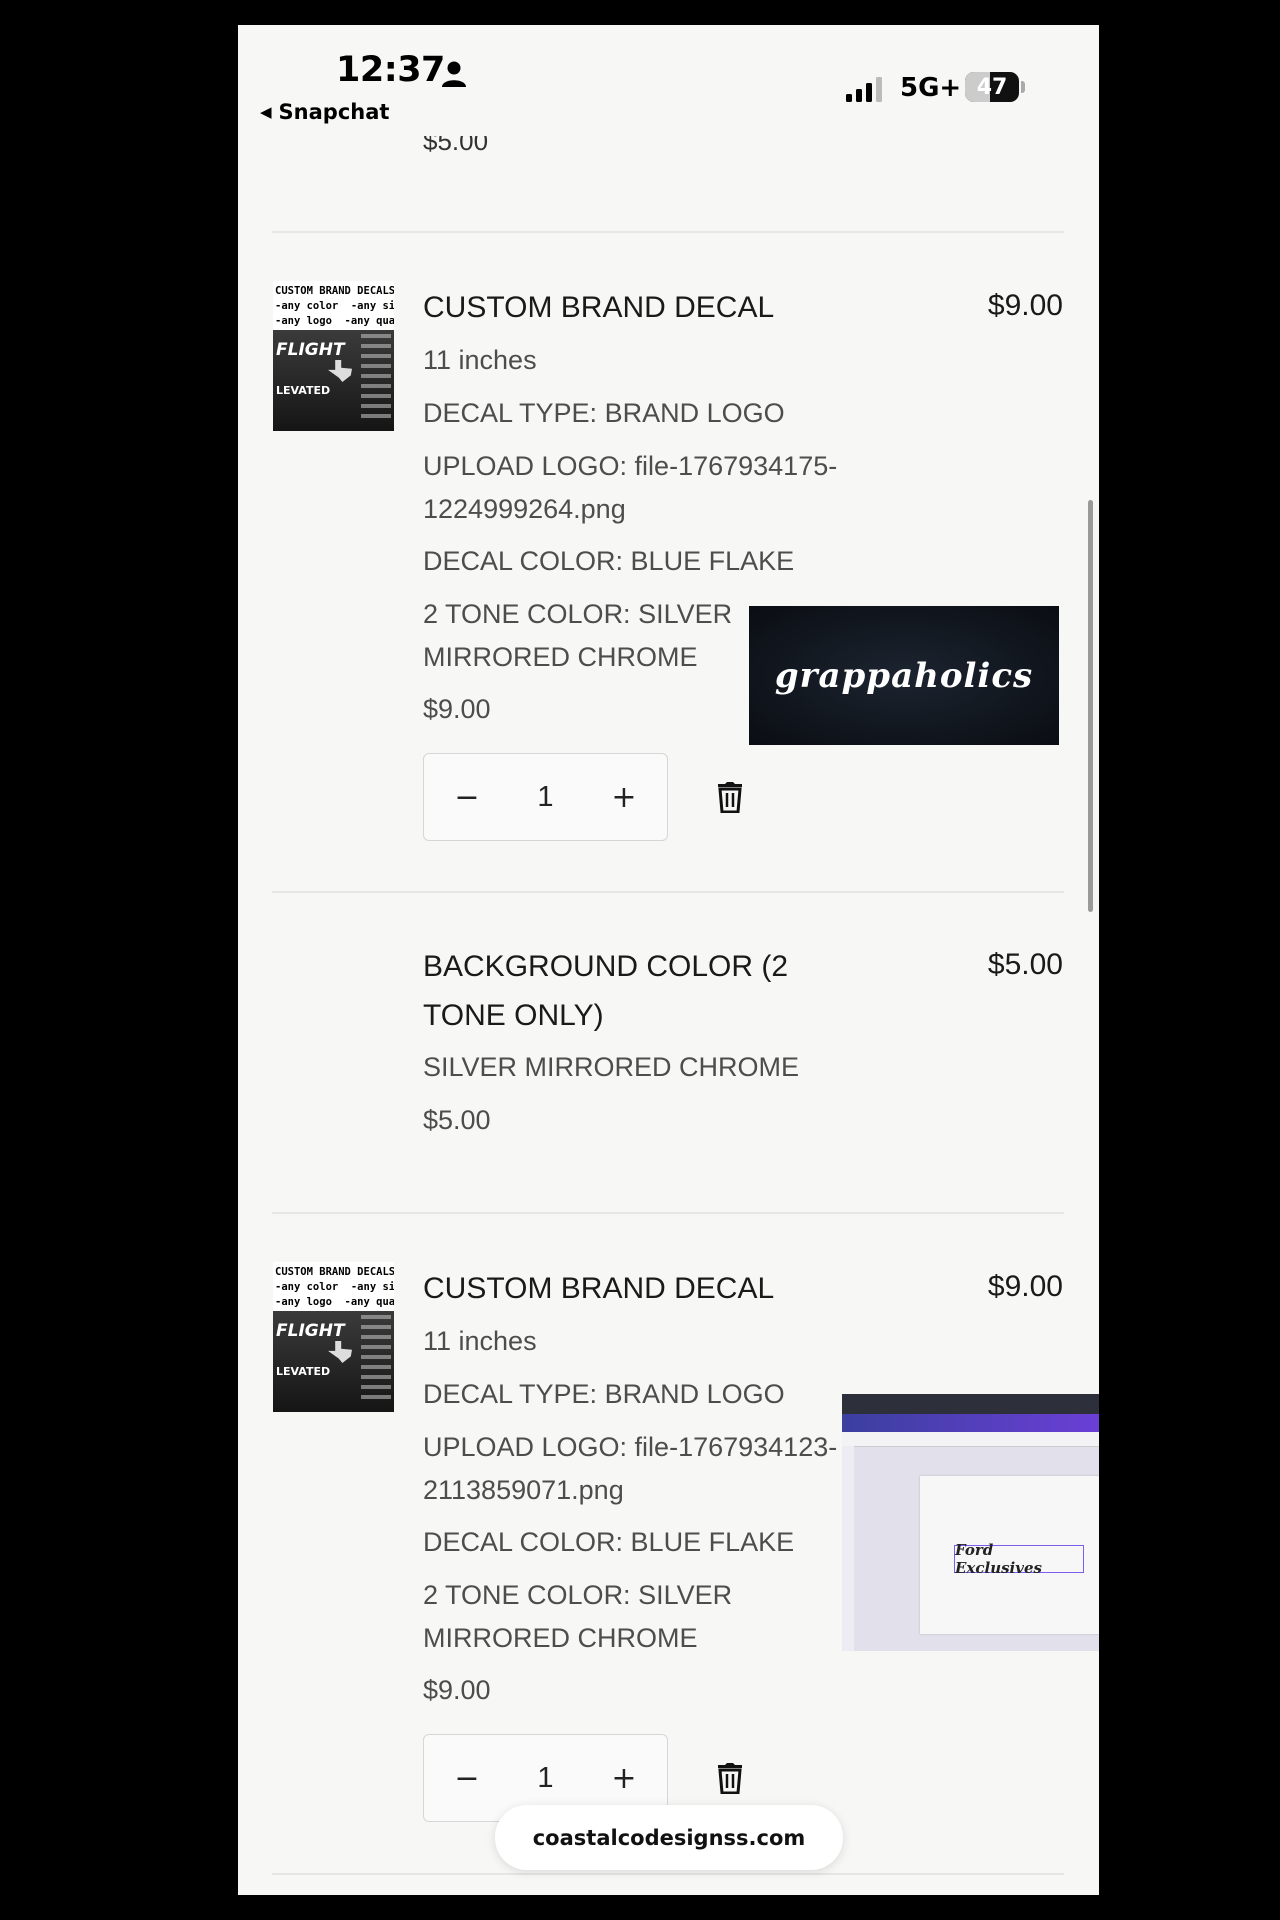  I want to click on upload-logo-line-1: UPLOAD LOGO: file-1767934175-, so click(630, 466).